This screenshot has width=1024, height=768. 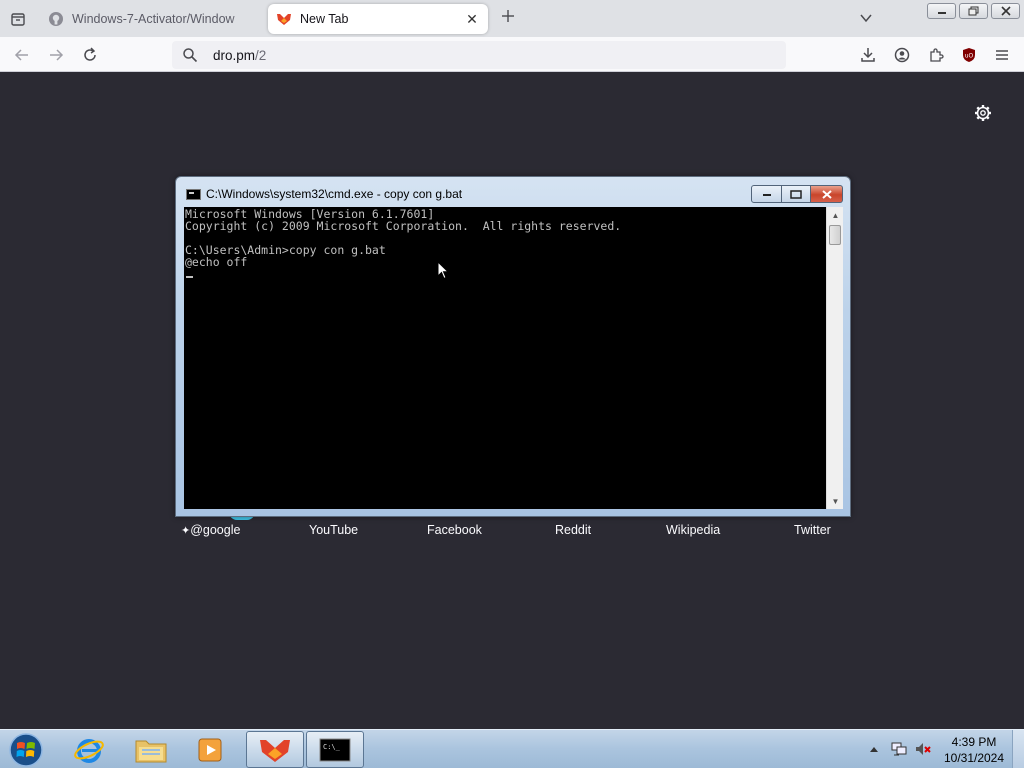 I want to click on download-icon, so click(x=868, y=55).